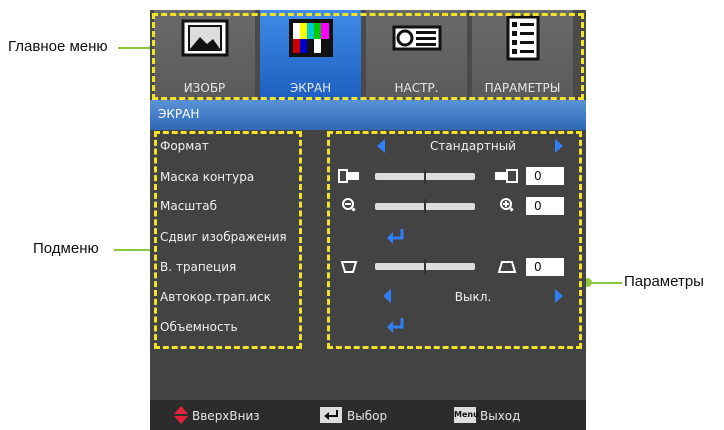  What do you see at coordinates (545, 267) in the screenshot?
I see `keystone-value: 0` at bounding box center [545, 267].